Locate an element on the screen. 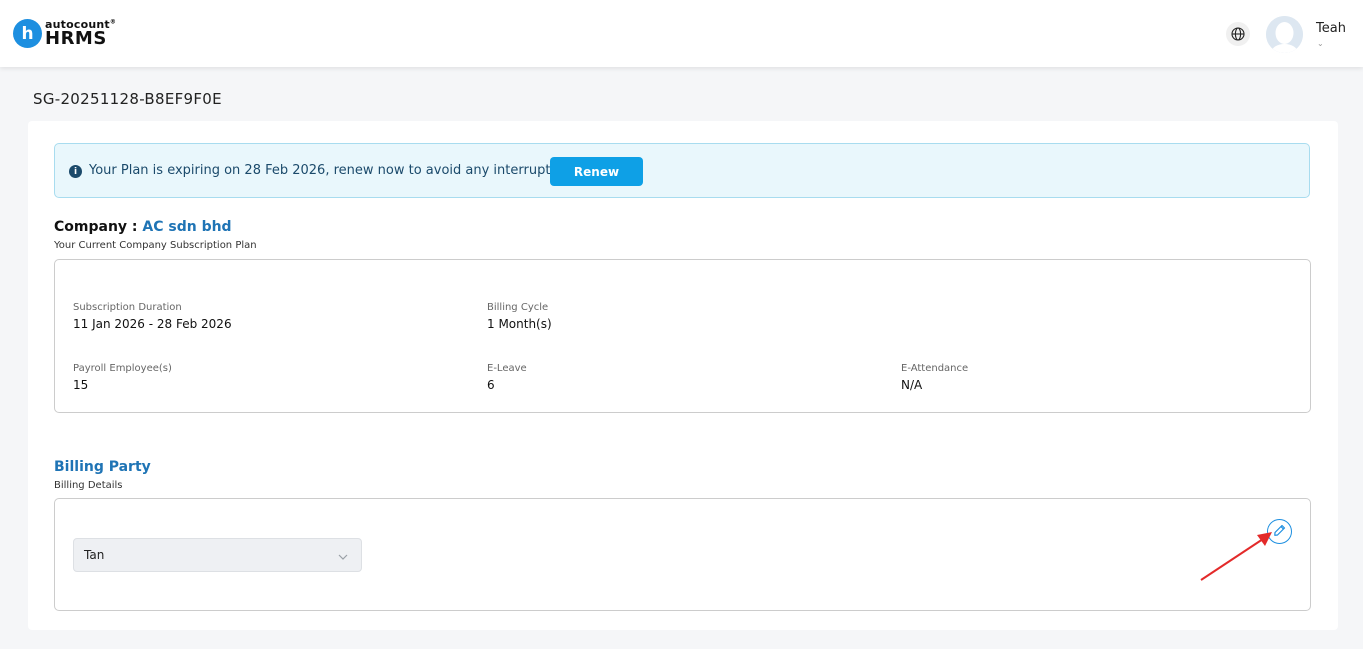 This screenshot has height=649, width=1363. page-title: SG-20251128-B8EF9F0E is located at coordinates (127, 99).